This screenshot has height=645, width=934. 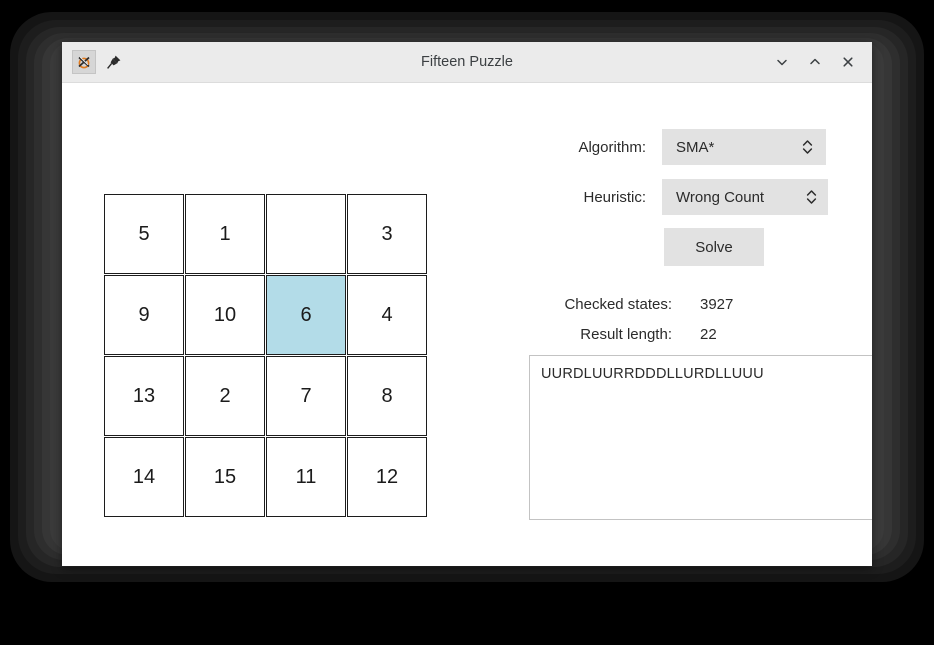 What do you see at coordinates (387, 477) in the screenshot?
I see `puzzle-tile: 12` at bounding box center [387, 477].